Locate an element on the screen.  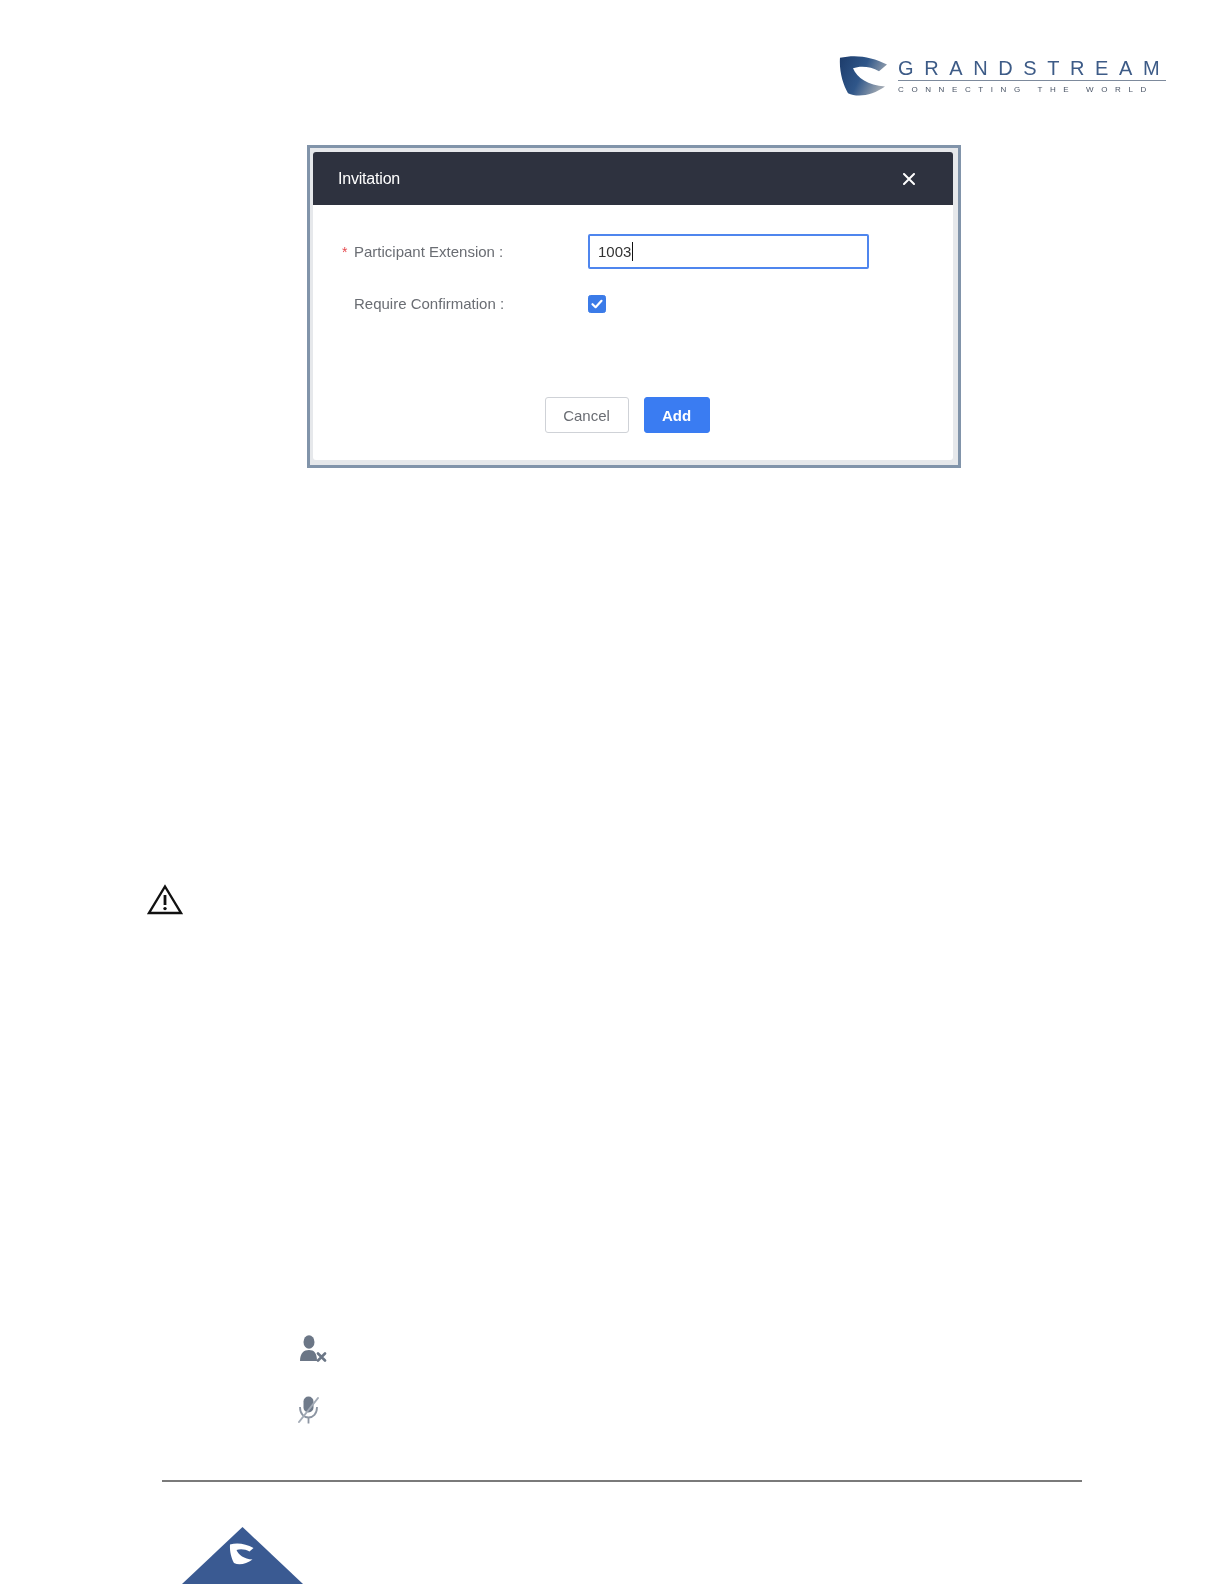
warning-icon is located at coordinates (165, 899).